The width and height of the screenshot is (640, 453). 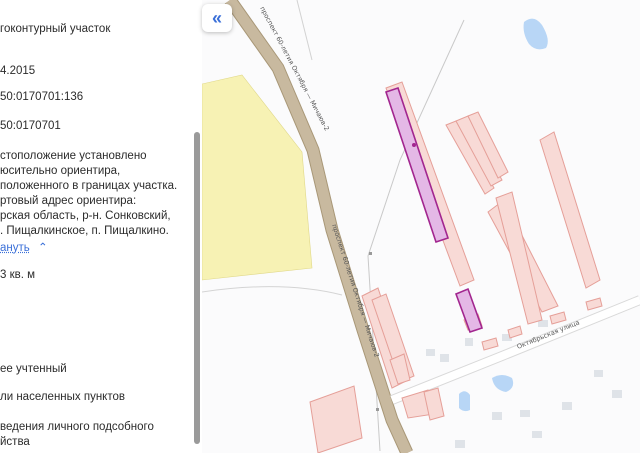 What do you see at coordinates (73, 156) in the screenshot?
I see `address-line-1: стоположение установлено` at bounding box center [73, 156].